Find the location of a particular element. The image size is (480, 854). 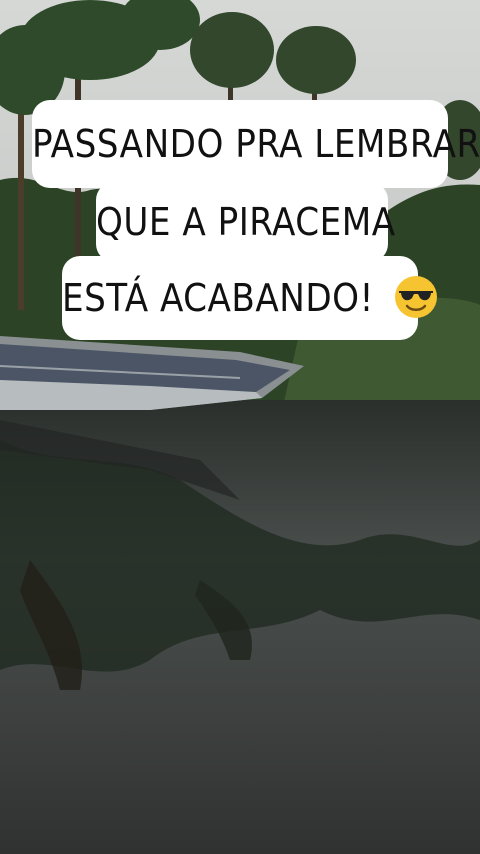

smiling-face-with-sunglasses-icon is located at coordinates (416, 296).